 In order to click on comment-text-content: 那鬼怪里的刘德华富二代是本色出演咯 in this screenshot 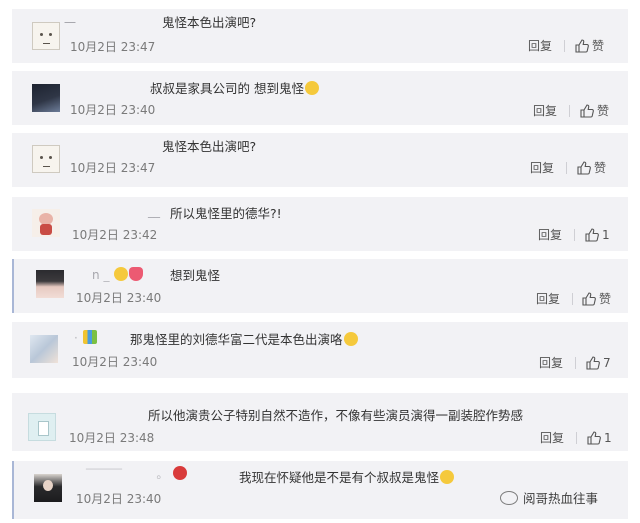, I will do `click(236, 339)`.